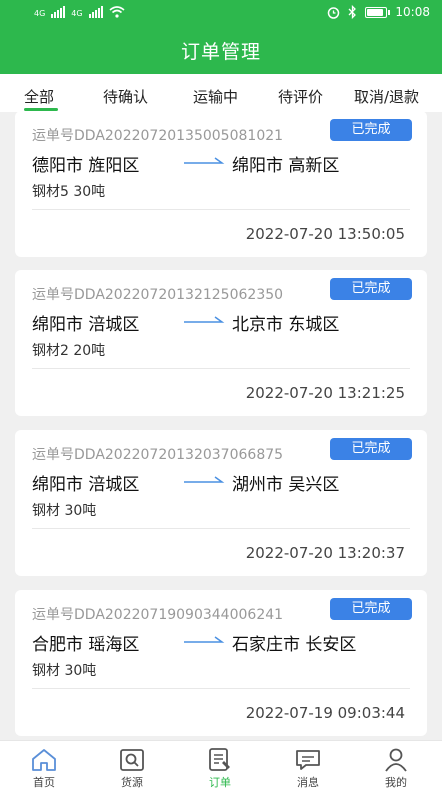  What do you see at coordinates (294, 645) in the screenshot?
I see `destination-city: 石家庄市 长安区` at bounding box center [294, 645].